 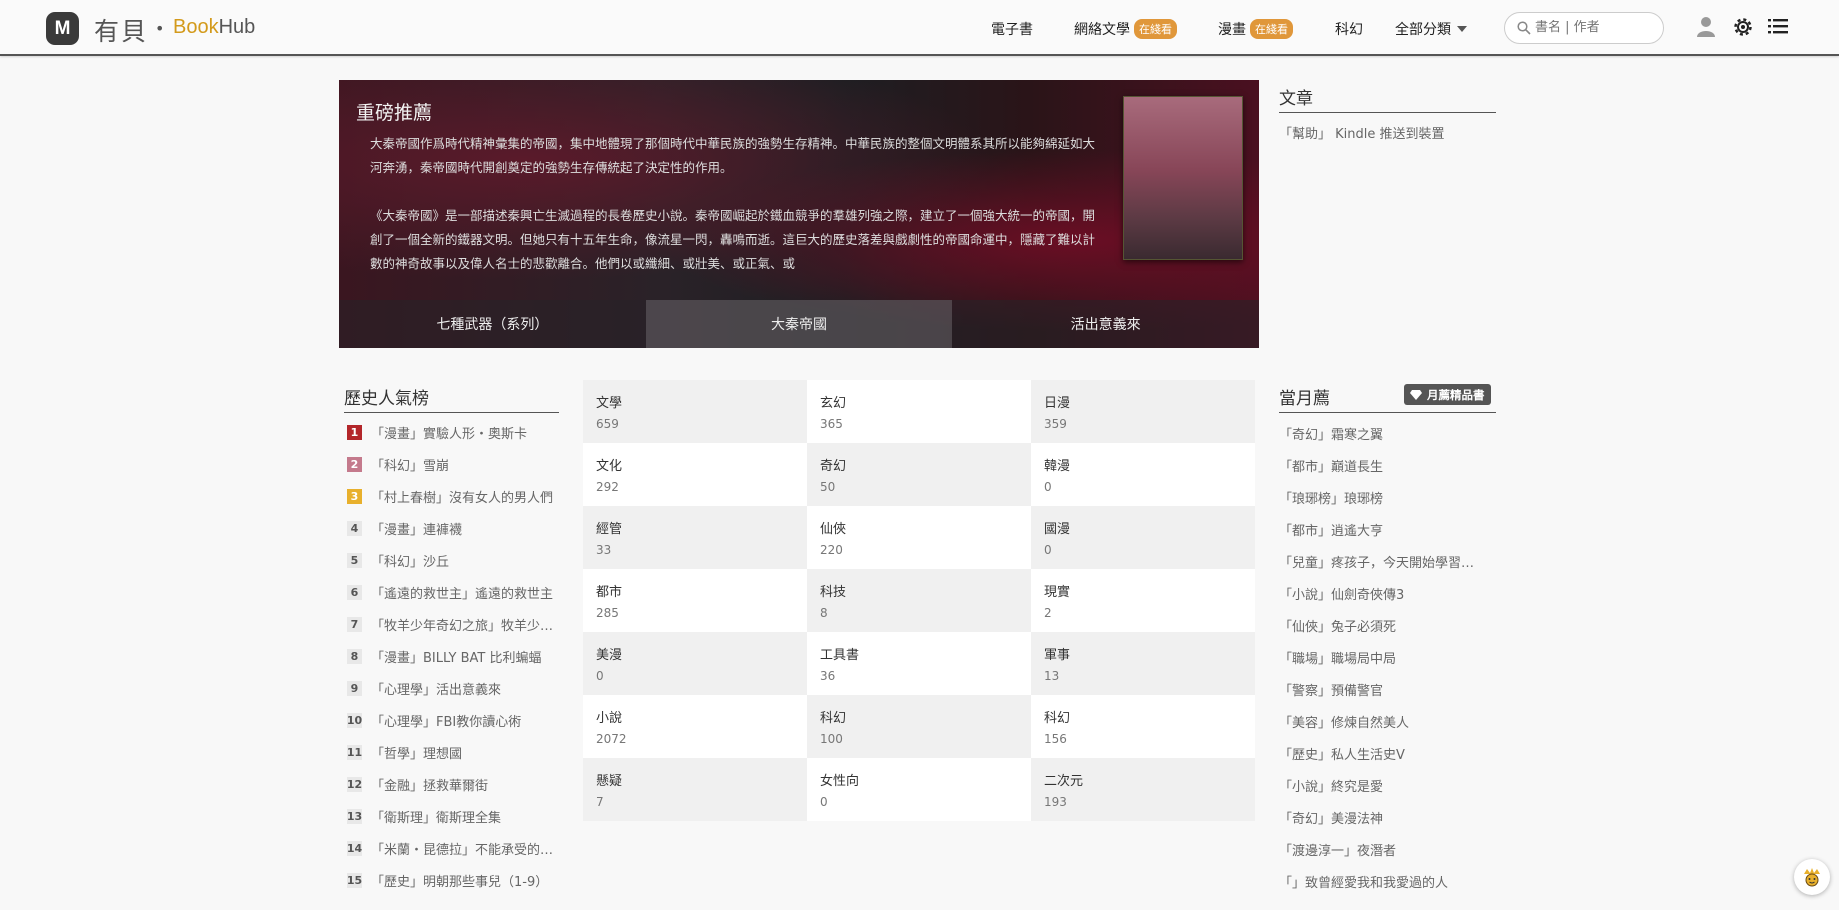 What do you see at coordinates (354, 752) in the screenshot?
I see `rank-number: 11` at bounding box center [354, 752].